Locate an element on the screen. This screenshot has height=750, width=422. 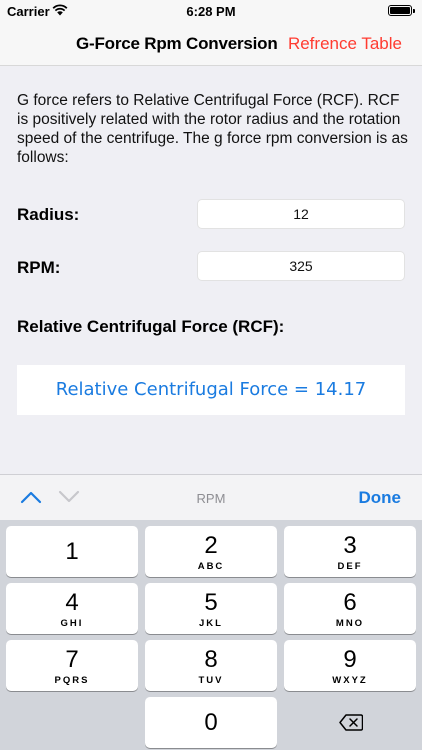
delete-key is located at coordinates (350, 722).